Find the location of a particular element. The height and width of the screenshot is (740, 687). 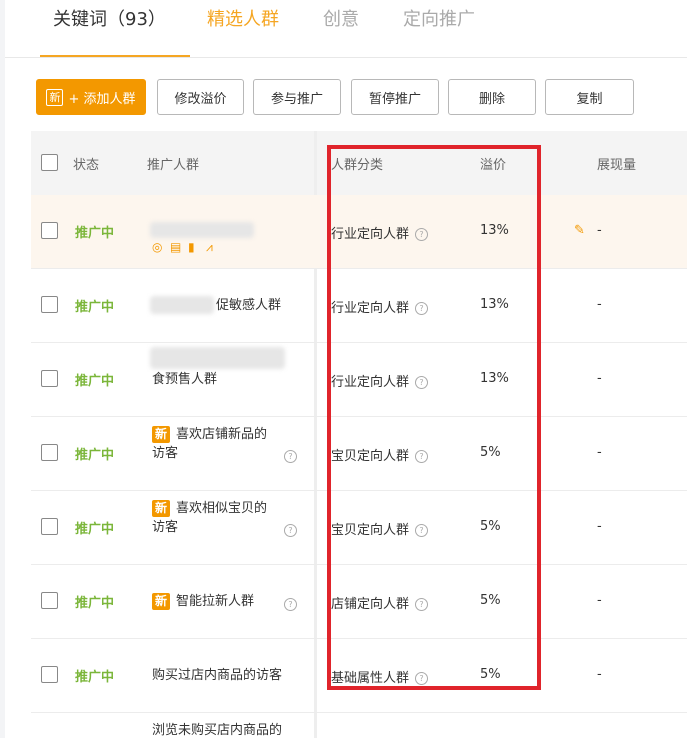

edit-doc-icon: ▤ is located at coordinates (177, 247).